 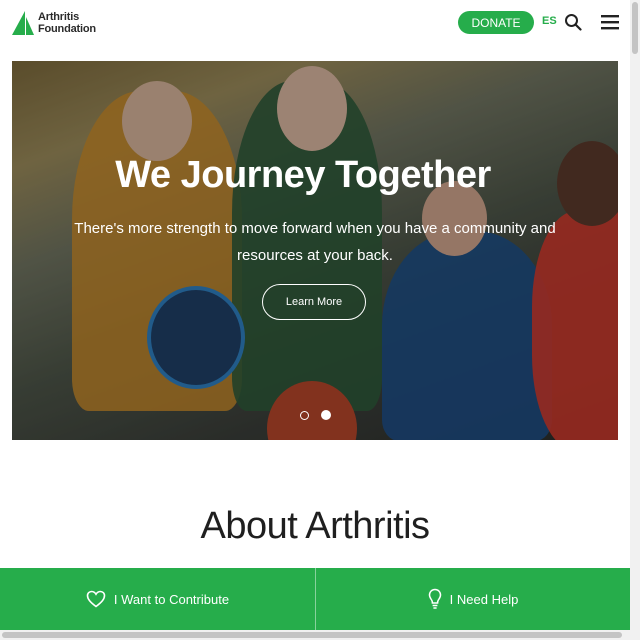 I want to click on logo-line-1: Arthritis, so click(x=58, y=17).